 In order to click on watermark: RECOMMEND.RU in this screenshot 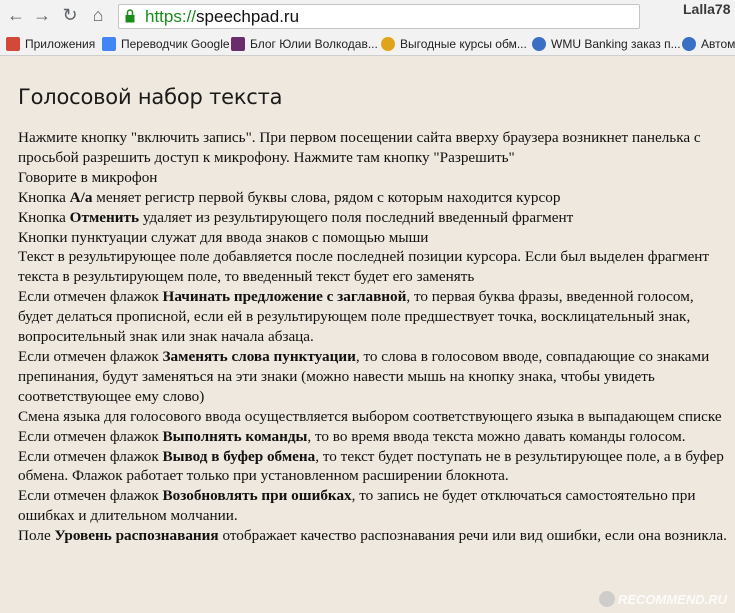, I will do `click(662, 599)`.